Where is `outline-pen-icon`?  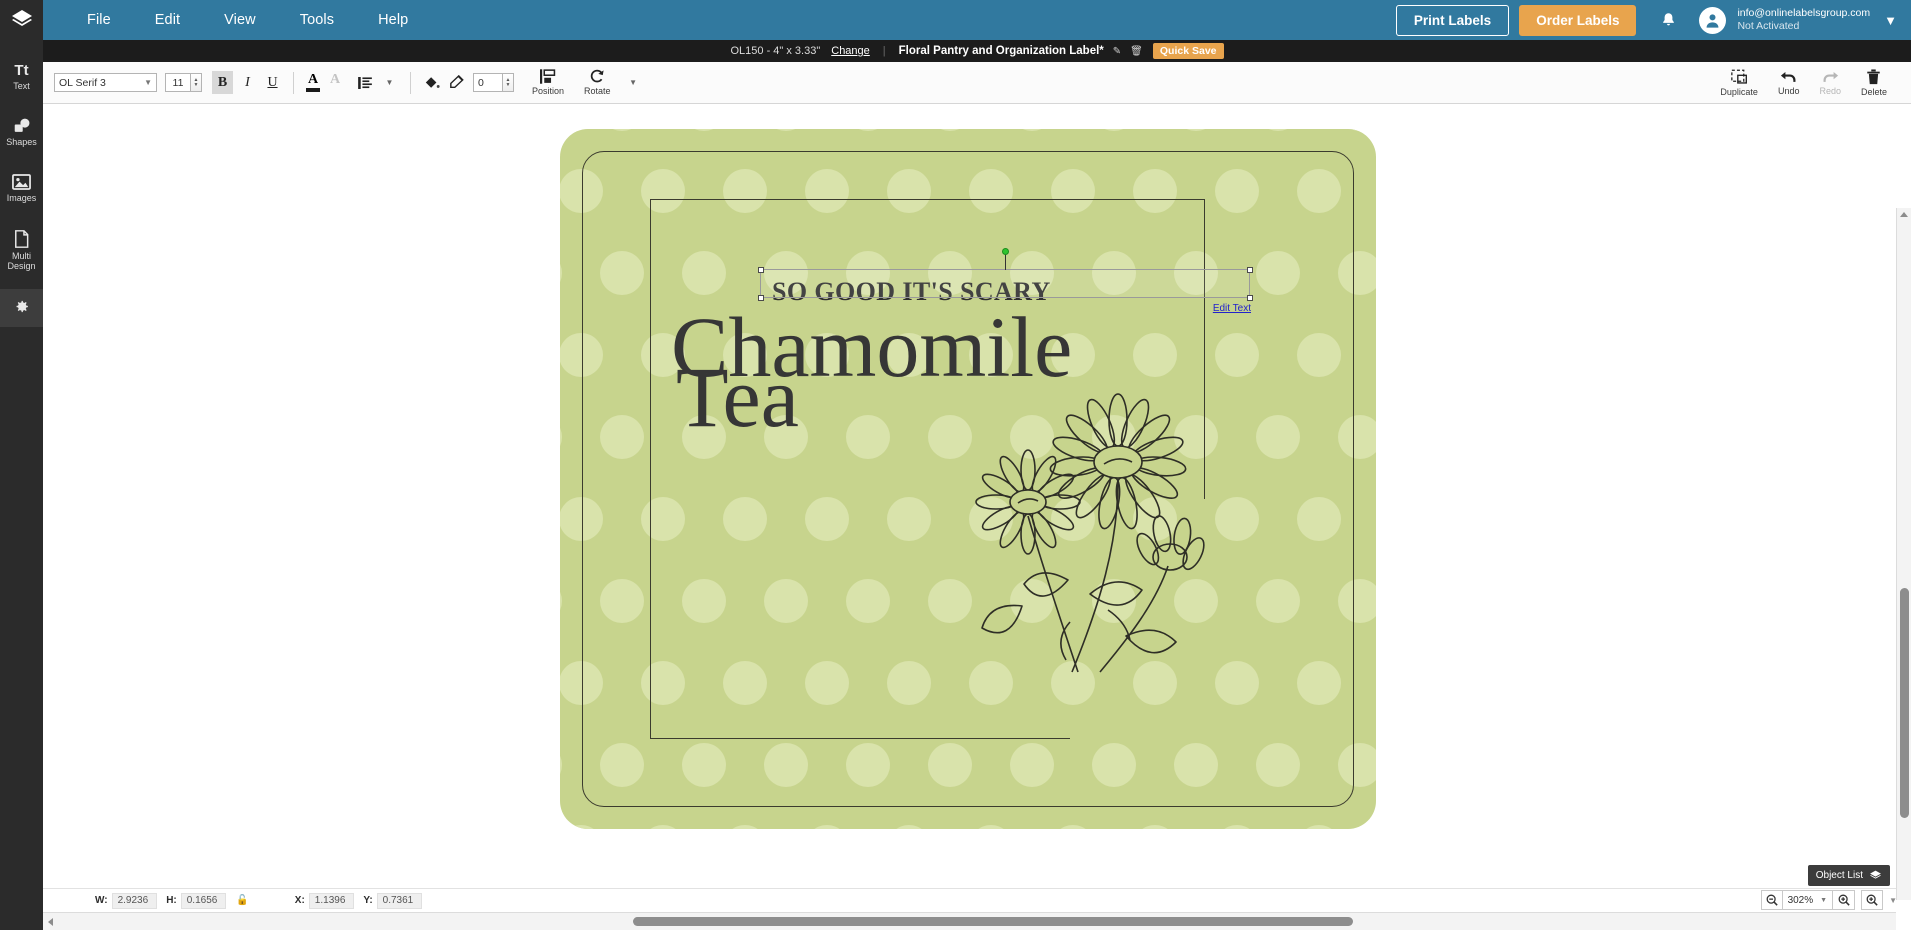
outline-pen-icon is located at coordinates (456, 82).